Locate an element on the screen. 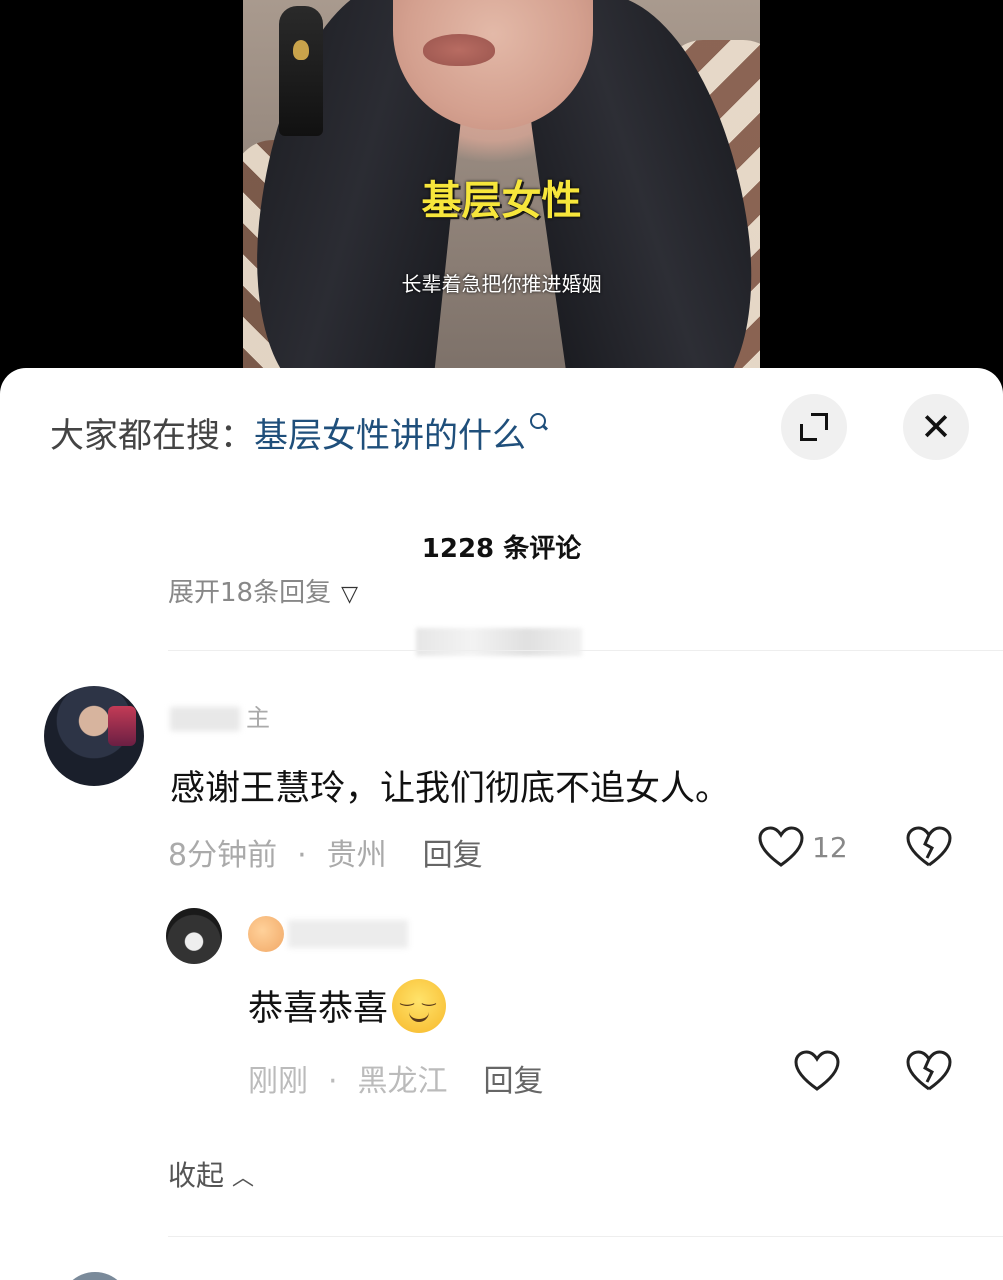  video-frame-lips is located at coordinates (459, 50).